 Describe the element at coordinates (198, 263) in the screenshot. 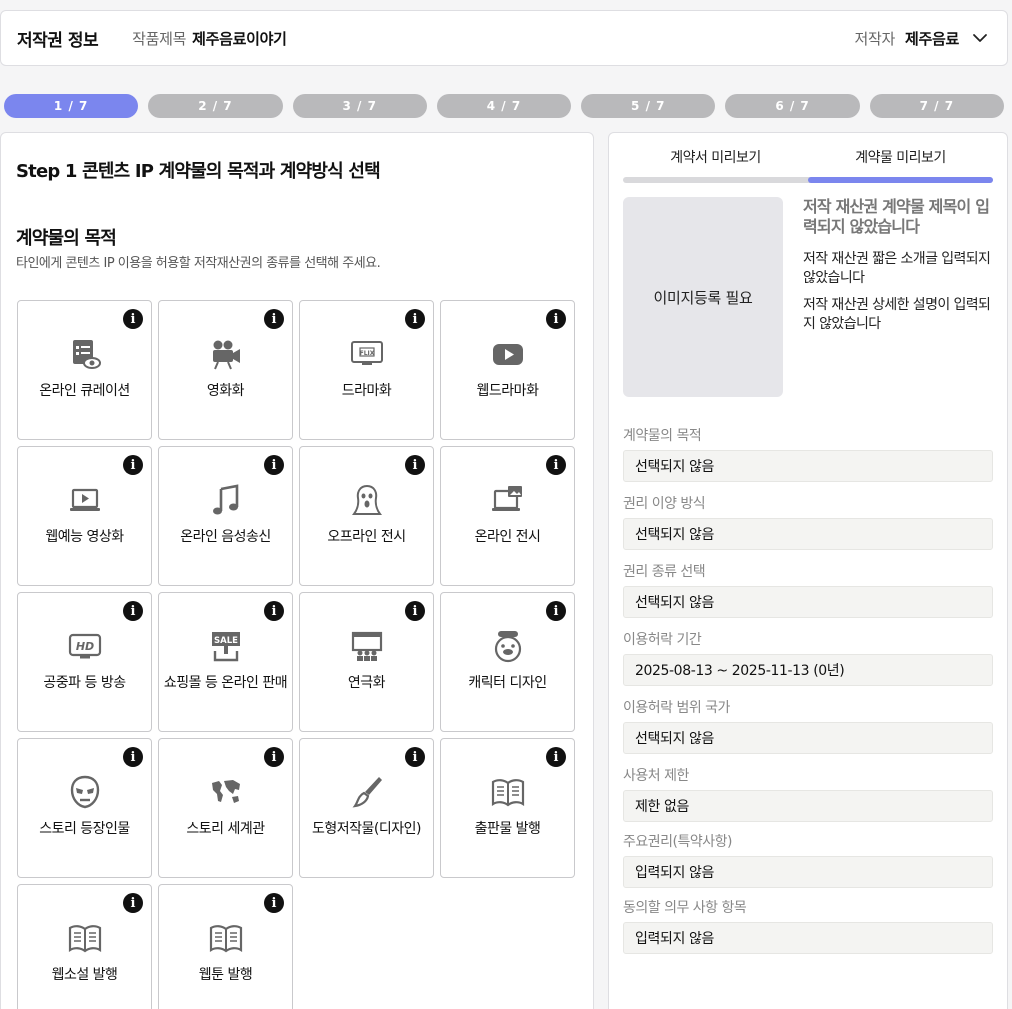

I see `section-description: 타인에게 콘텐츠 IP 이용을 허용할 저작재산권의 종류를 선택해 주세요.` at that location.